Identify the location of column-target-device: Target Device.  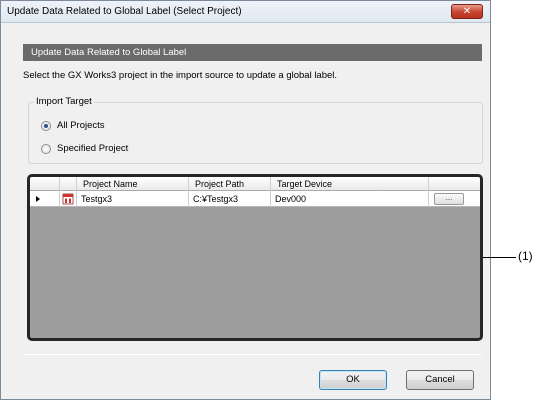
(350, 184).